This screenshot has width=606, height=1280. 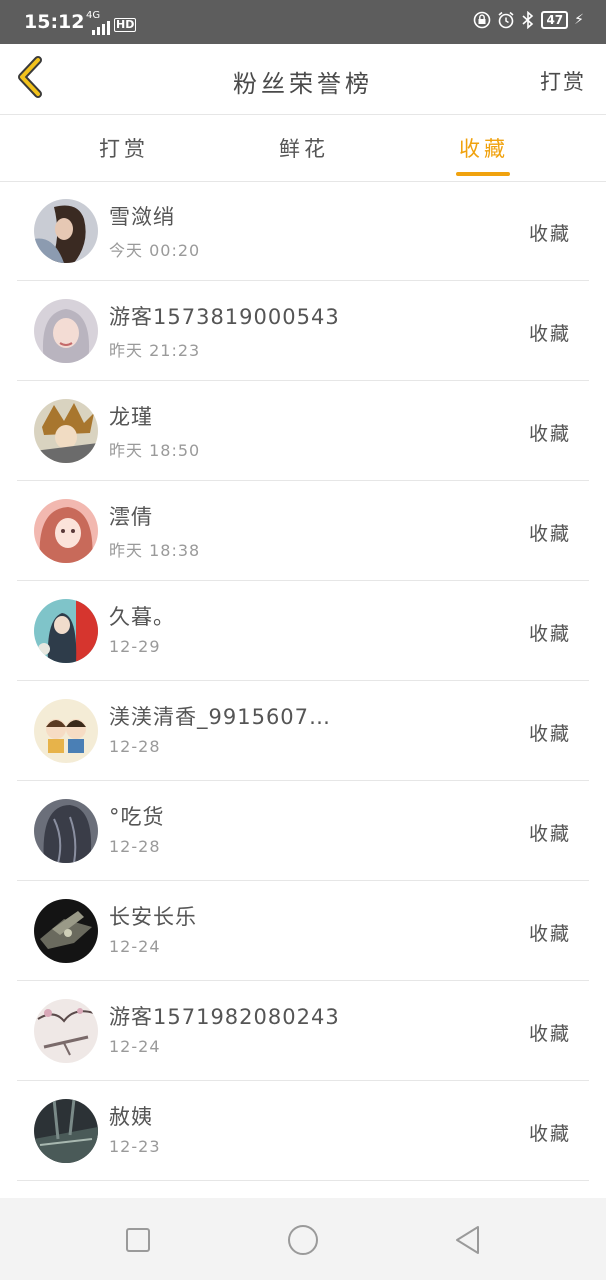 What do you see at coordinates (555, 20) in the screenshot?
I see `battery-indicator: 47` at bounding box center [555, 20].